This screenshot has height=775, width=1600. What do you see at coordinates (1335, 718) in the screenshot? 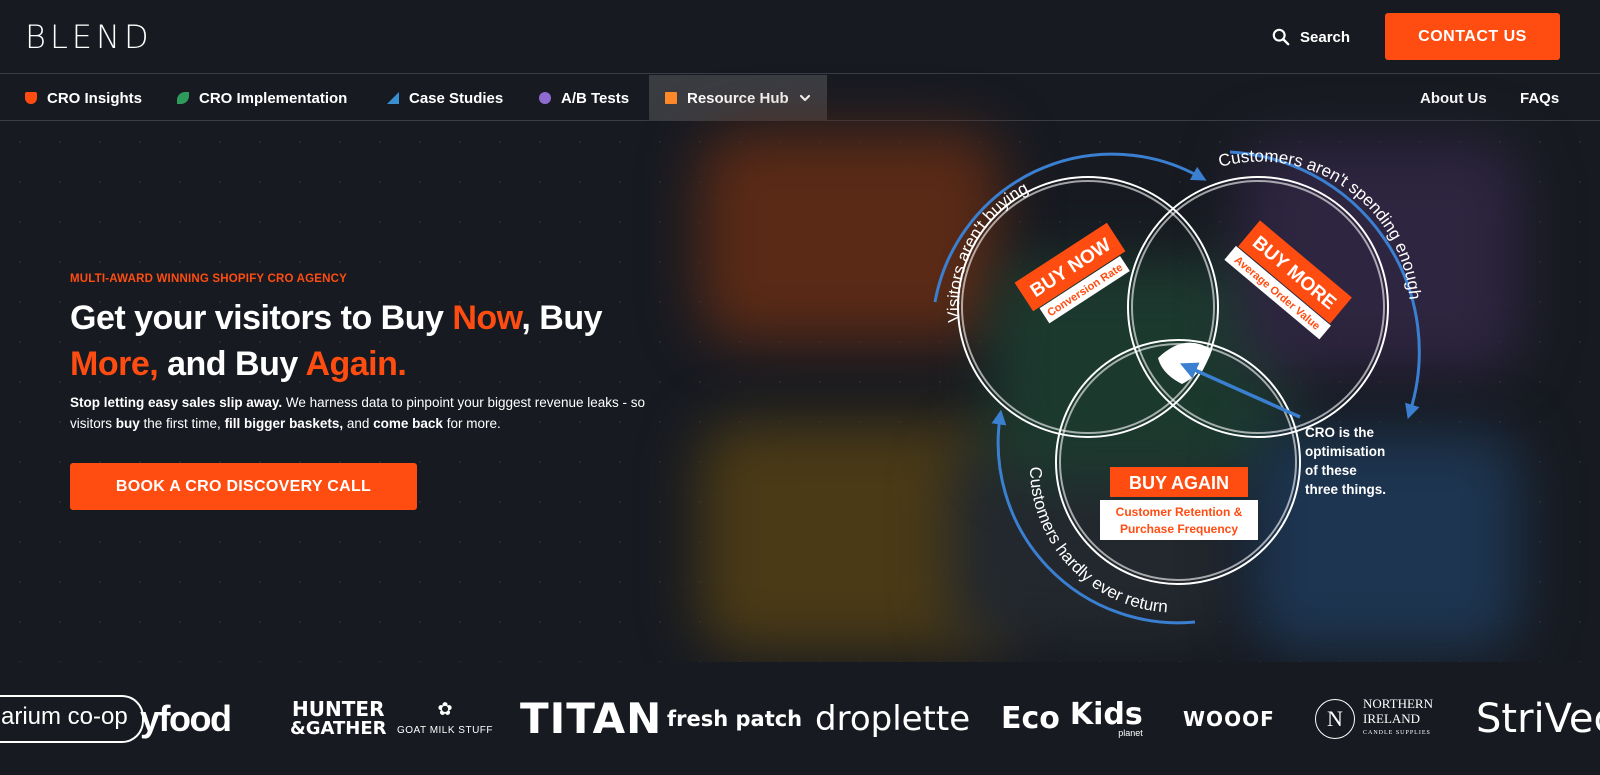
I see `candle-monogram-icon: N` at bounding box center [1335, 718].